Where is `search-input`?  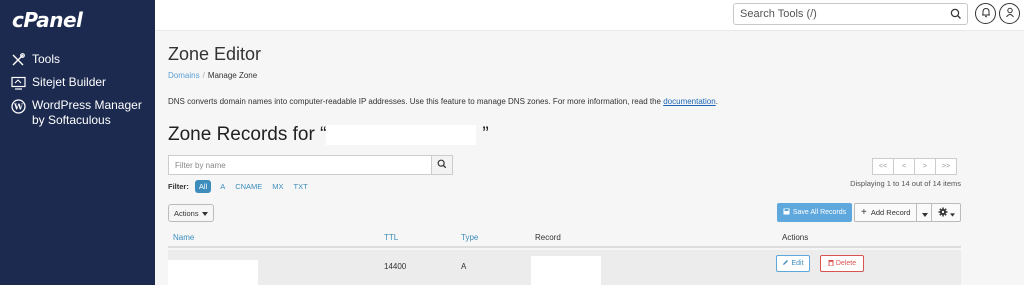
search-input is located at coordinates (836, 14).